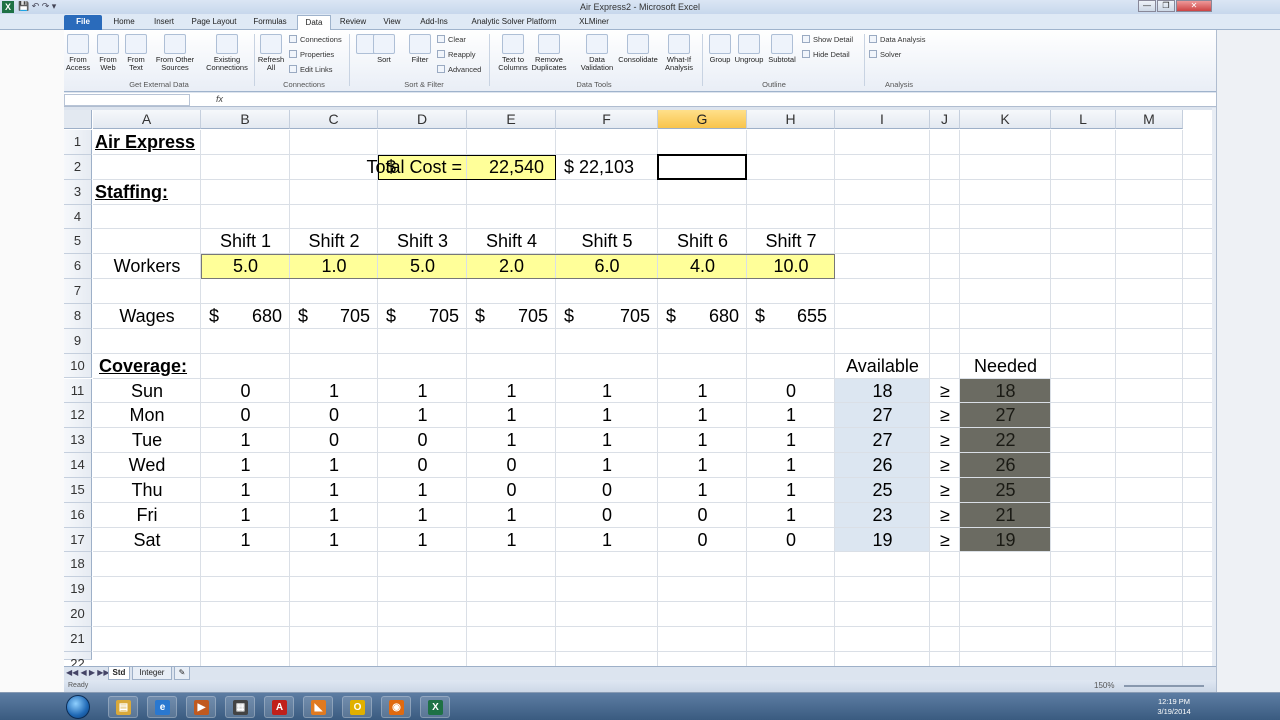 This screenshot has height=720, width=1280. What do you see at coordinates (108, 53) in the screenshot?
I see `get-data-button-1: From Web` at bounding box center [108, 53].